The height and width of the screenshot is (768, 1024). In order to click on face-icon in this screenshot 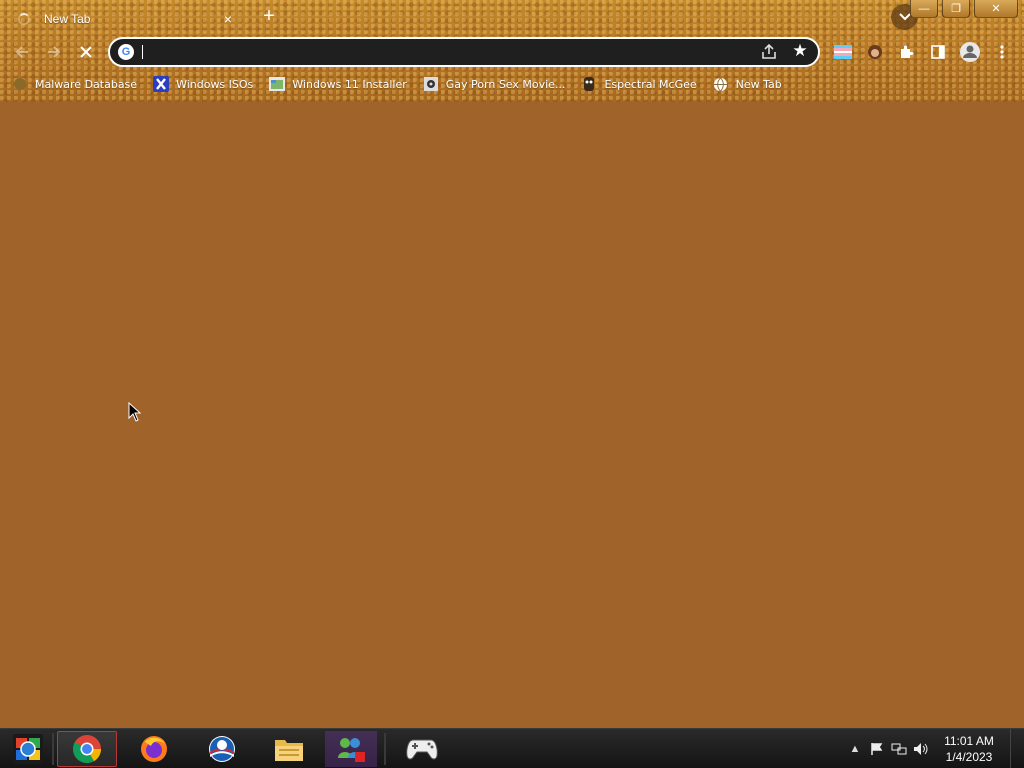, I will do `click(875, 52)`.